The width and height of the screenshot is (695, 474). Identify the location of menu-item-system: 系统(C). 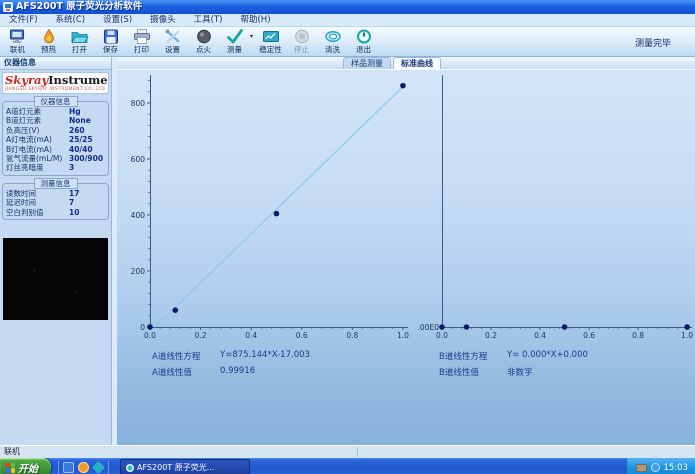
(71, 20).